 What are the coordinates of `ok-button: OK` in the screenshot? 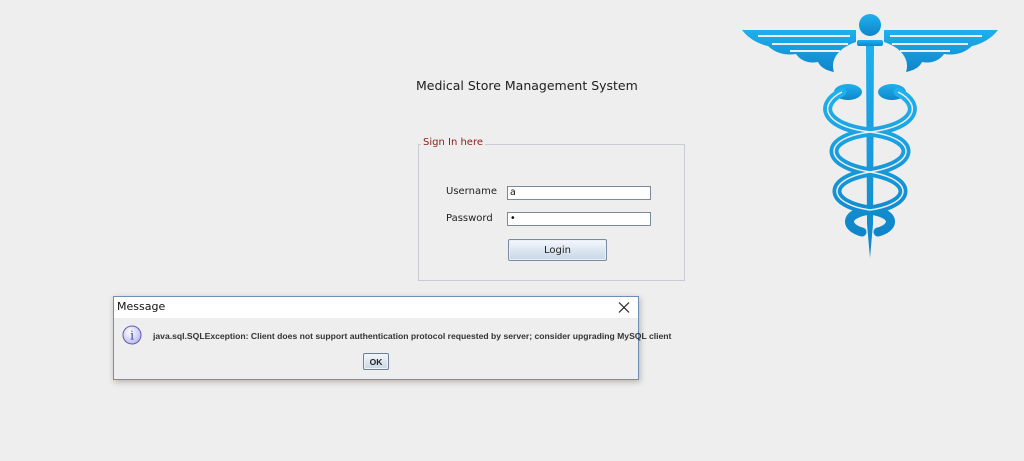 It's located at (376, 361).